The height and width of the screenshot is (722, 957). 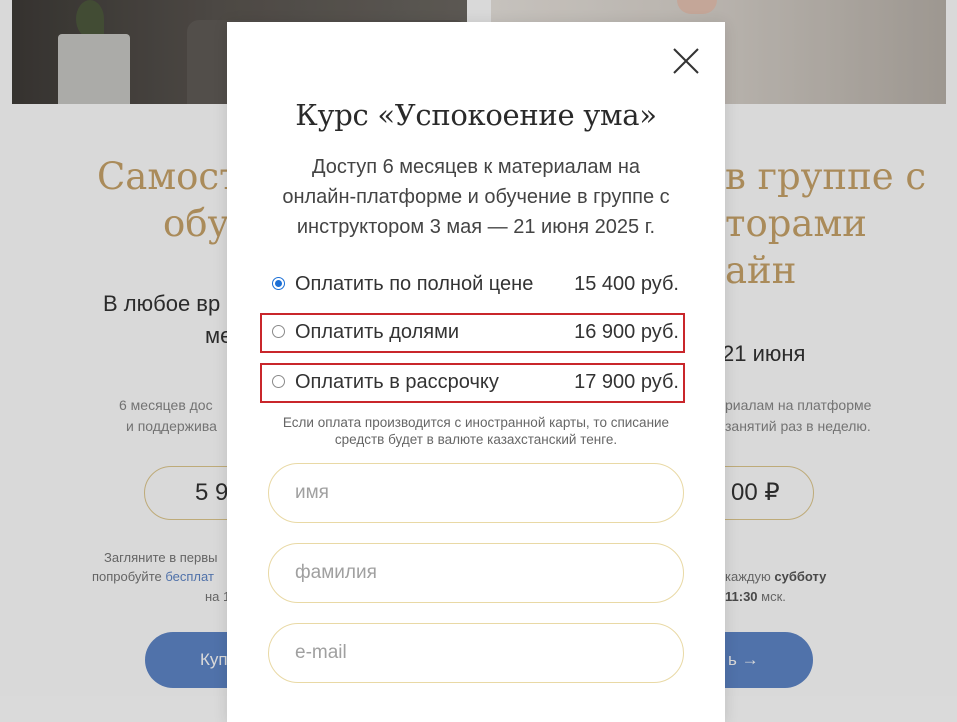 What do you see at coordinates (626, 284) in the screenshot?
I see `payment-option-price: 15 400 руб.` at bounding box center [626, 284].